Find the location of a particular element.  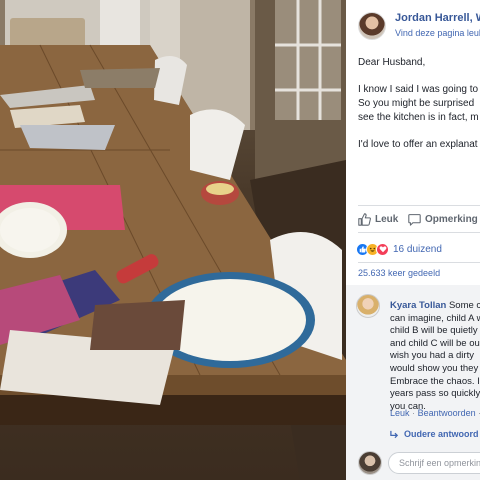

comment-icon is located at coordinates (414, 220).